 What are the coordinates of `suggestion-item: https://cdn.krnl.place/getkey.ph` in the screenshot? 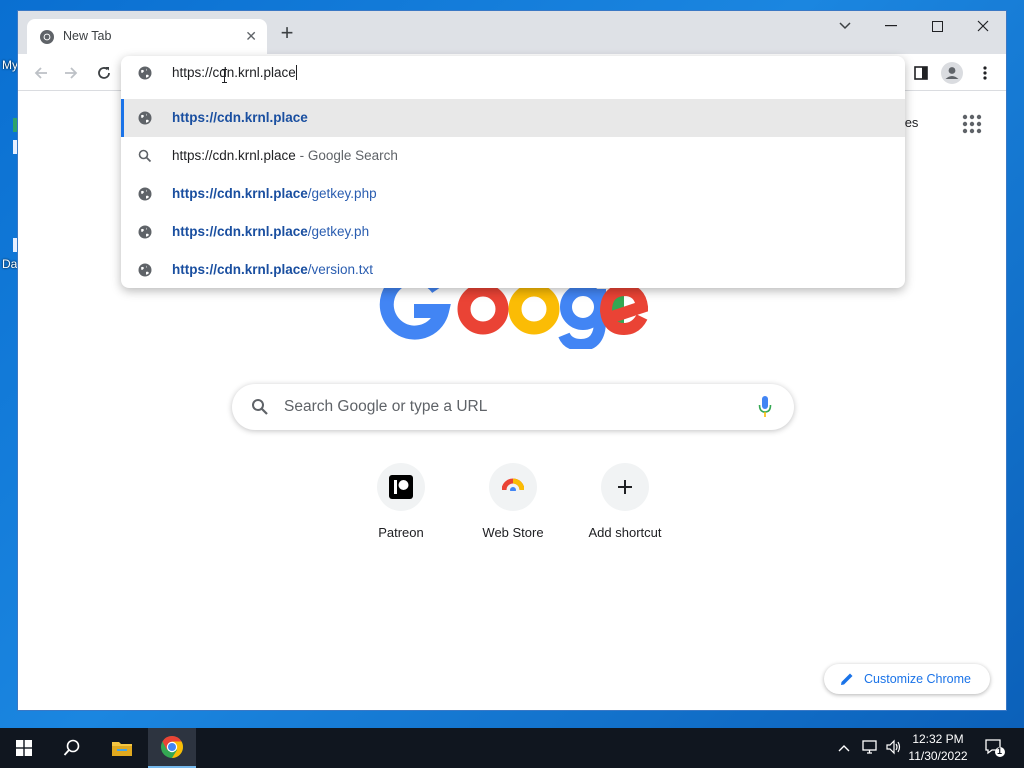 It's located at (513, 232).